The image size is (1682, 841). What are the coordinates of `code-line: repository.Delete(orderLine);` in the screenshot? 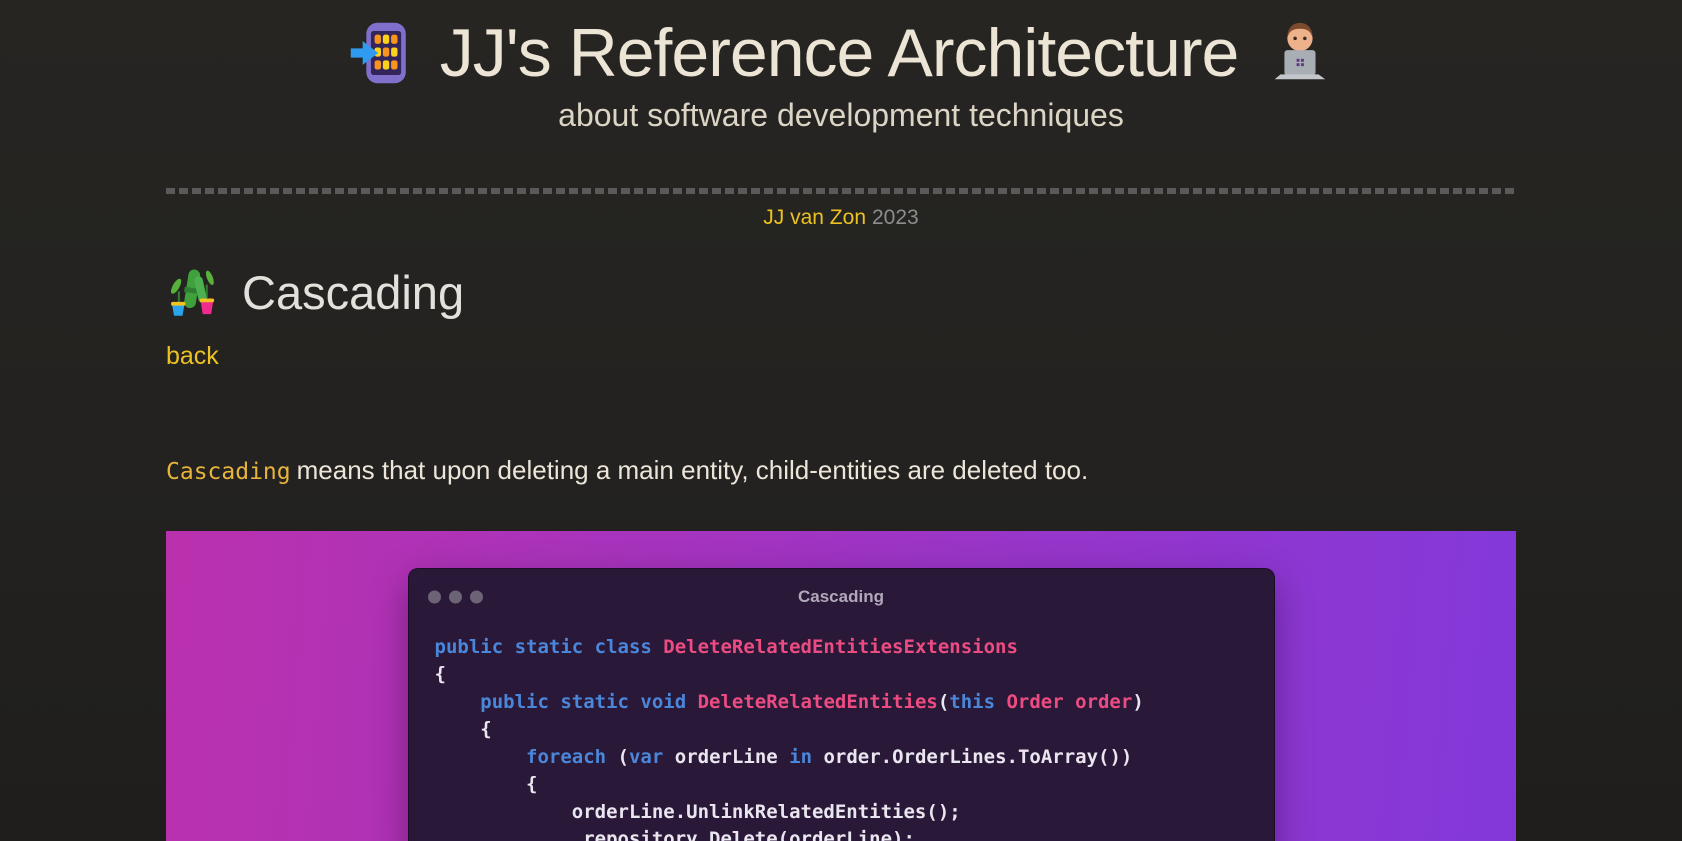 It's located at (674, 834).